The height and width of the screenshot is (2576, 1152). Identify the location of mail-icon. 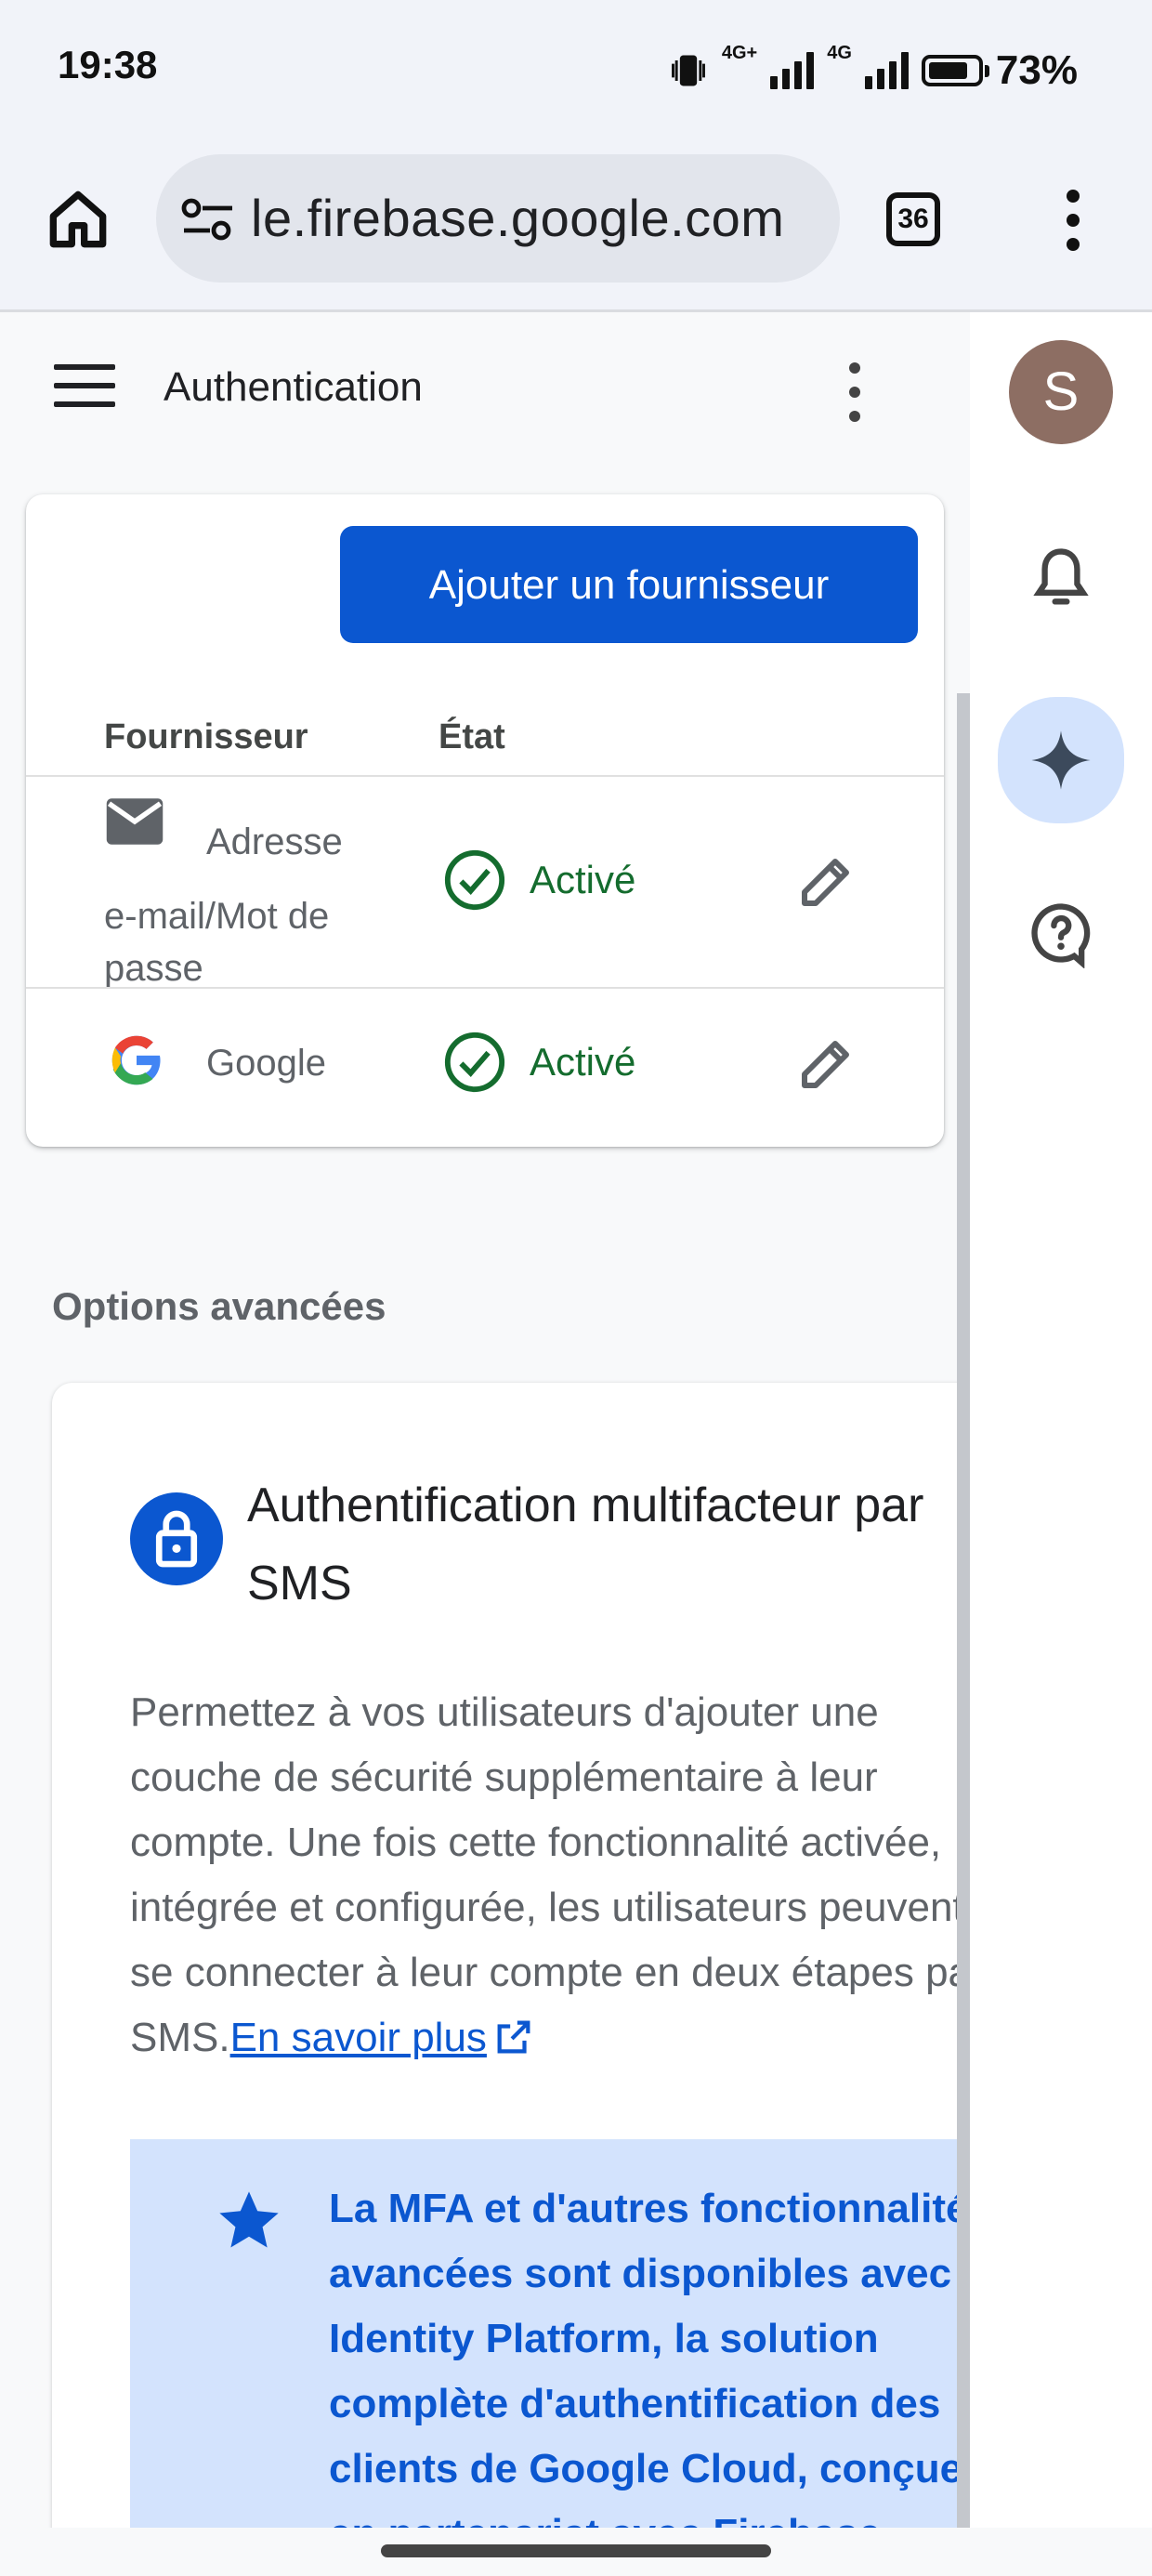
(135, 821).